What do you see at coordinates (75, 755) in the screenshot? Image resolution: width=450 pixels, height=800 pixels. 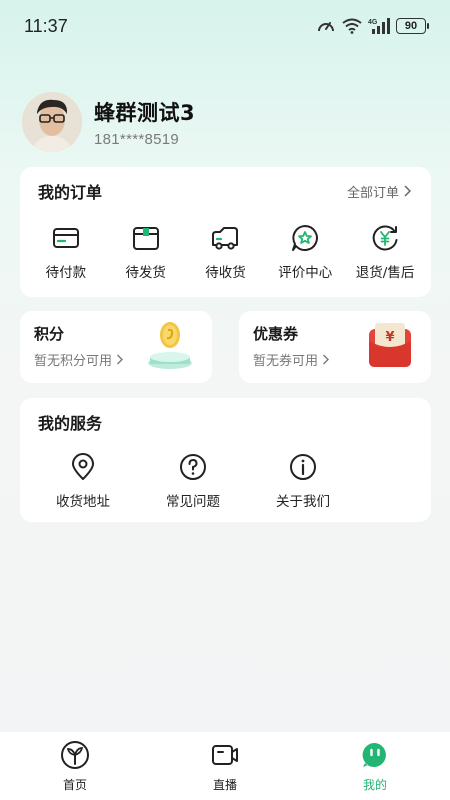 I see `sprout-icon` at bounding box center [75, 755].